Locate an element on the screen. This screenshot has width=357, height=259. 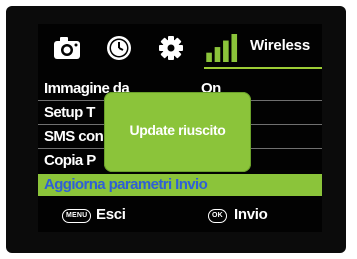
update-success-dialog: Update riuscito is located at coordinates (177, 132).